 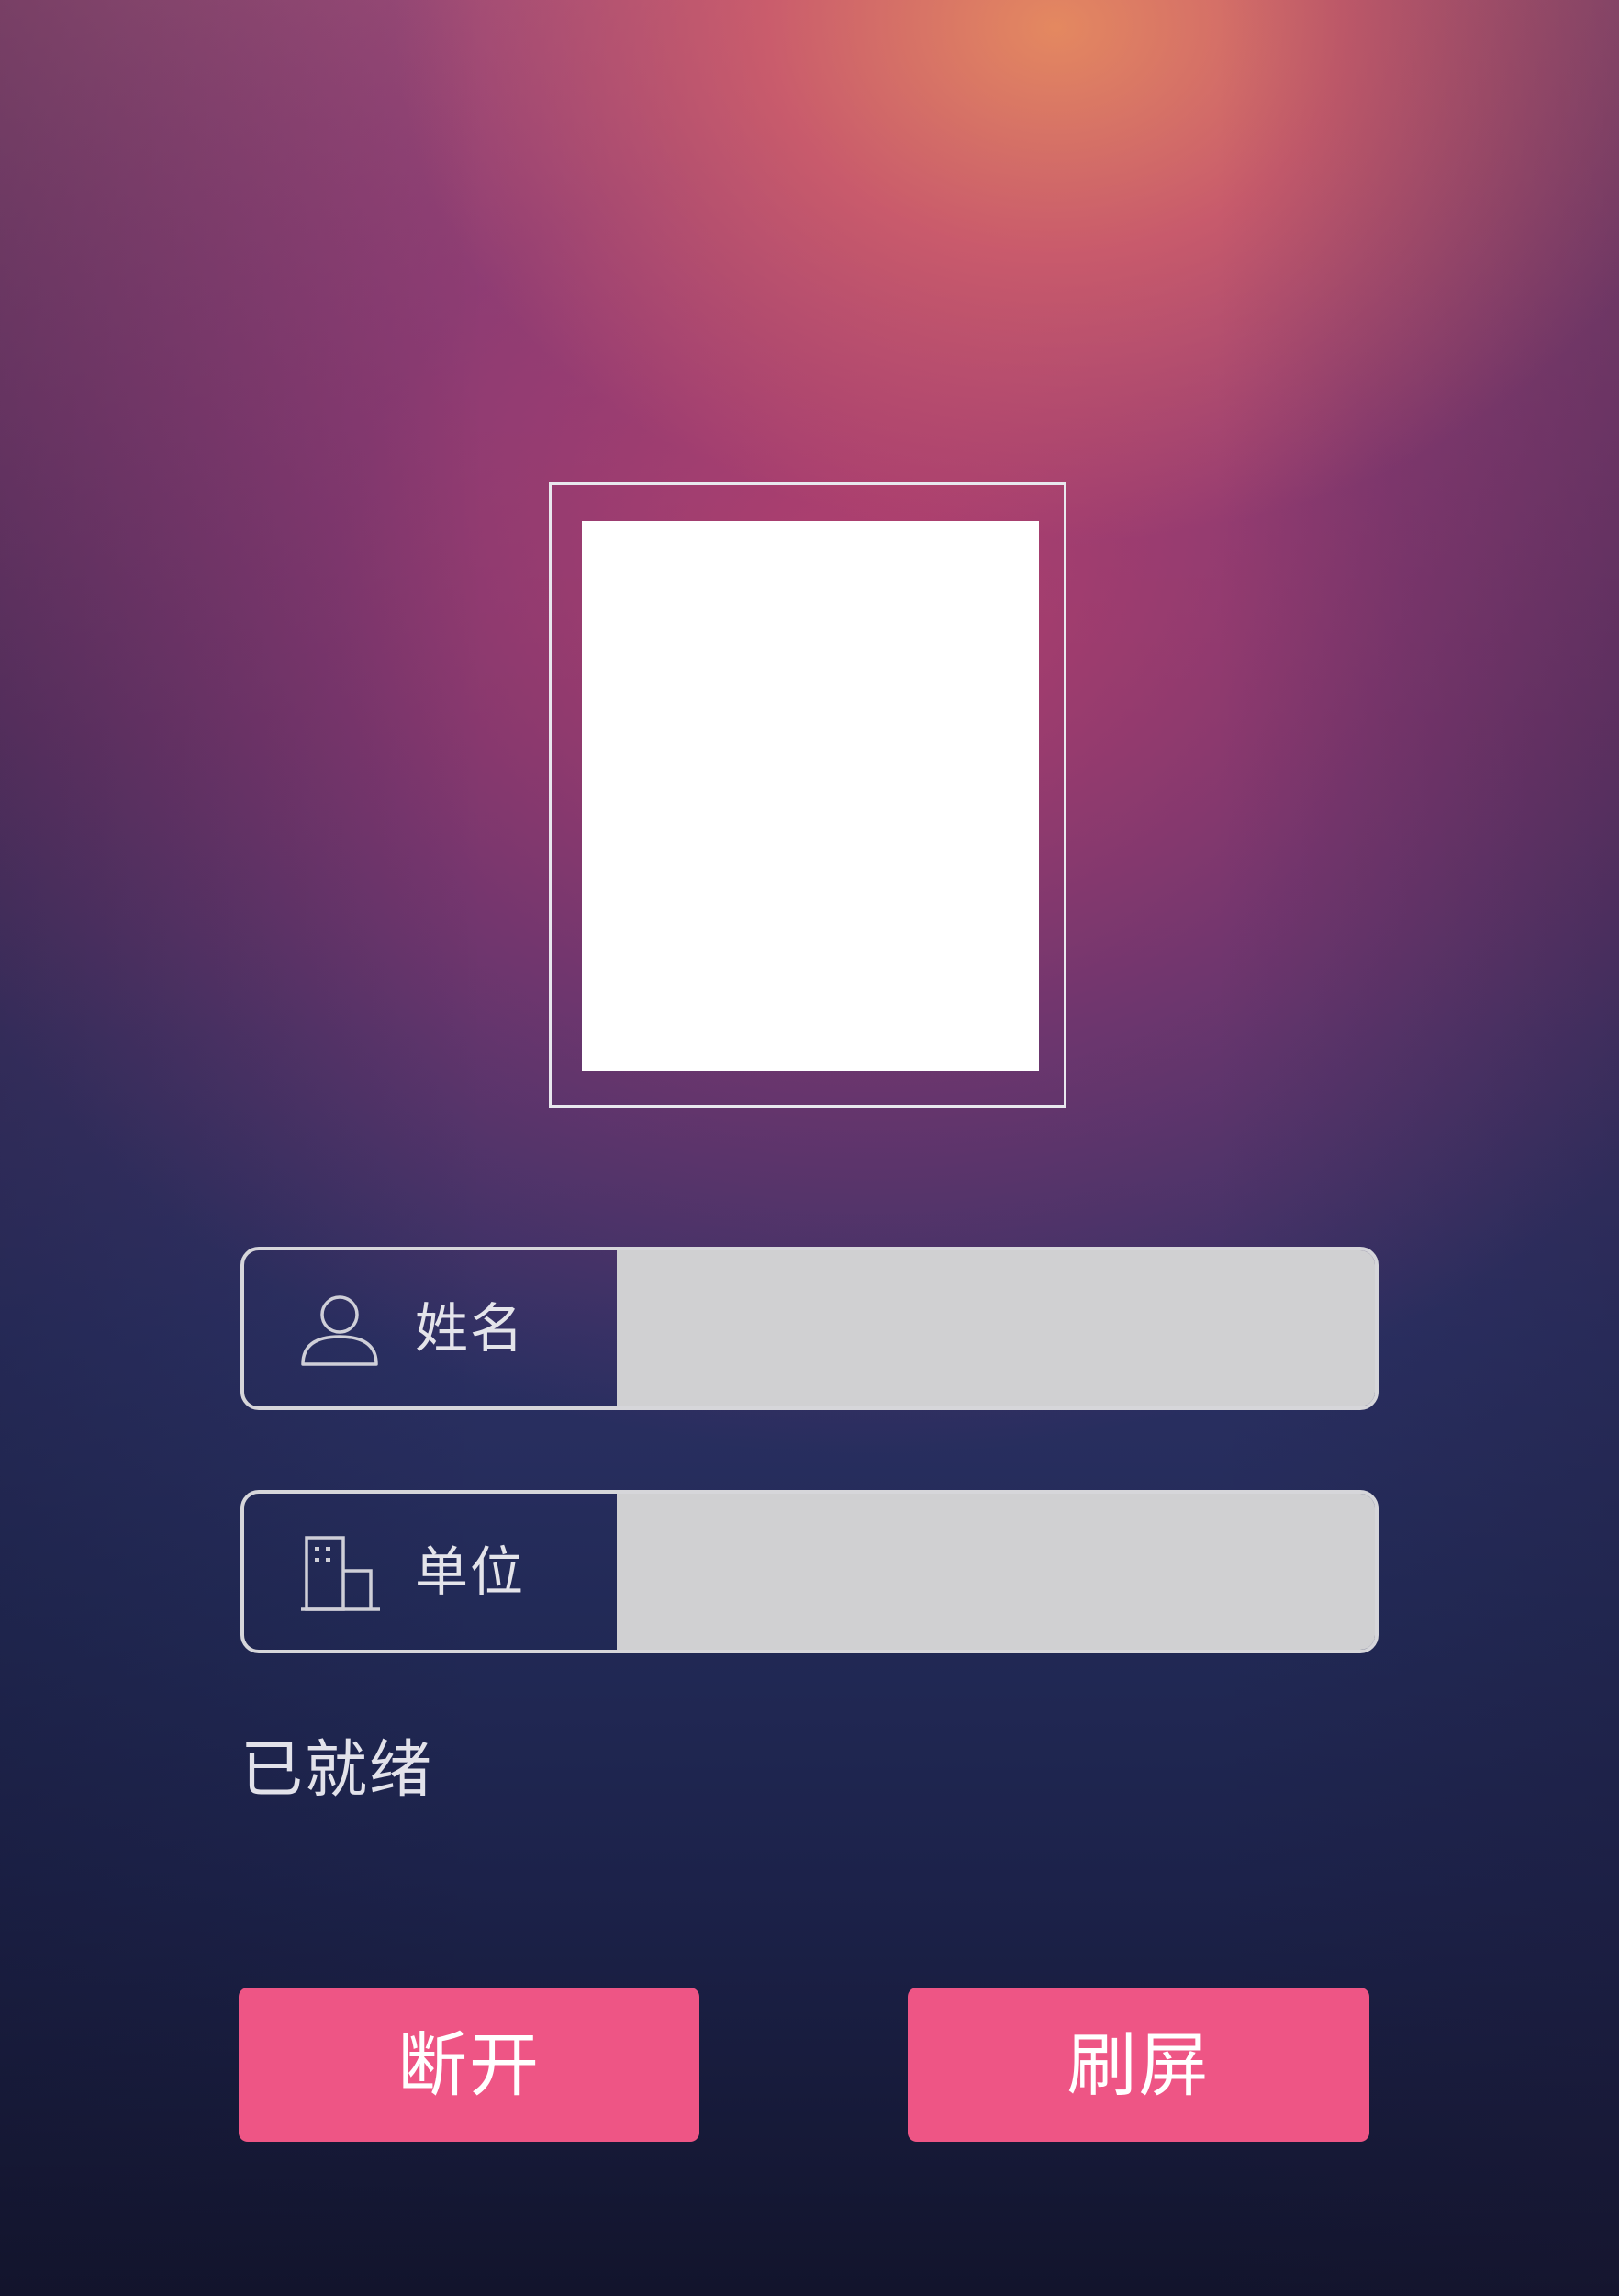 I want to click on refresh-button: 刷屏, so click(x=1138, y=2065).